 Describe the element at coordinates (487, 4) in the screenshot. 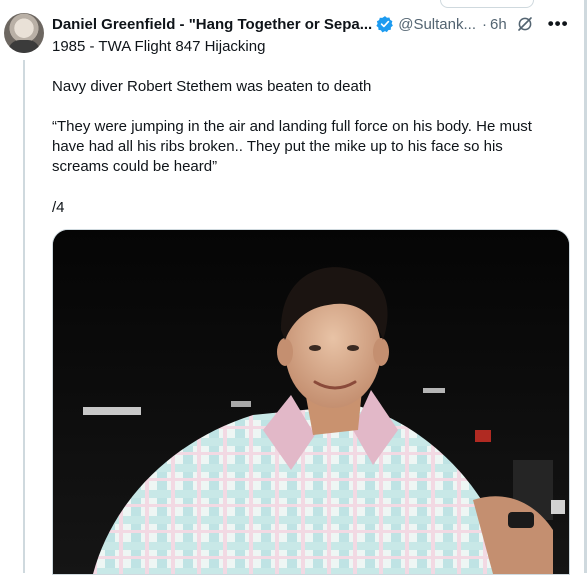

I see `top-pill` at that location.